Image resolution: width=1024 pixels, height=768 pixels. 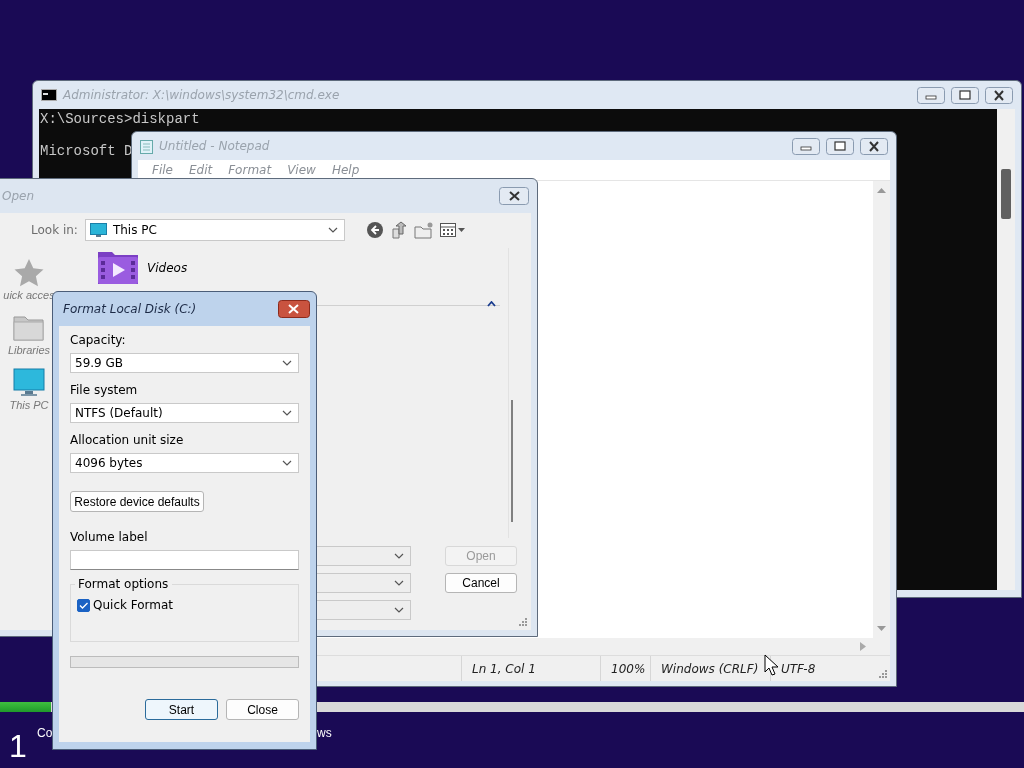 What do you see at coordinates (109, 538) in the screenshot?
I see `field-label: Volume label` at bounding box center [109, 538].